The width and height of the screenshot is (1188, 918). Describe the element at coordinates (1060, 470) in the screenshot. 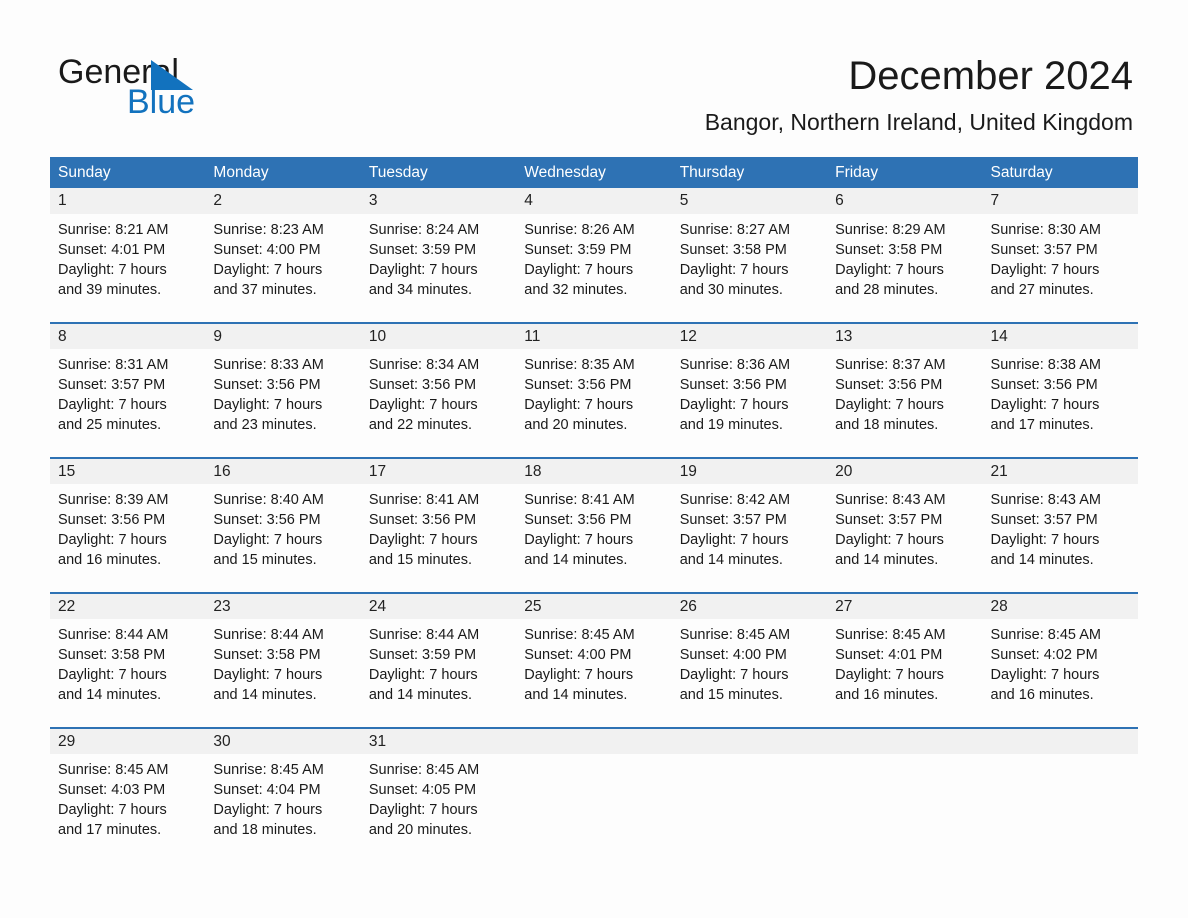

I see `day-number: 21` at that location.